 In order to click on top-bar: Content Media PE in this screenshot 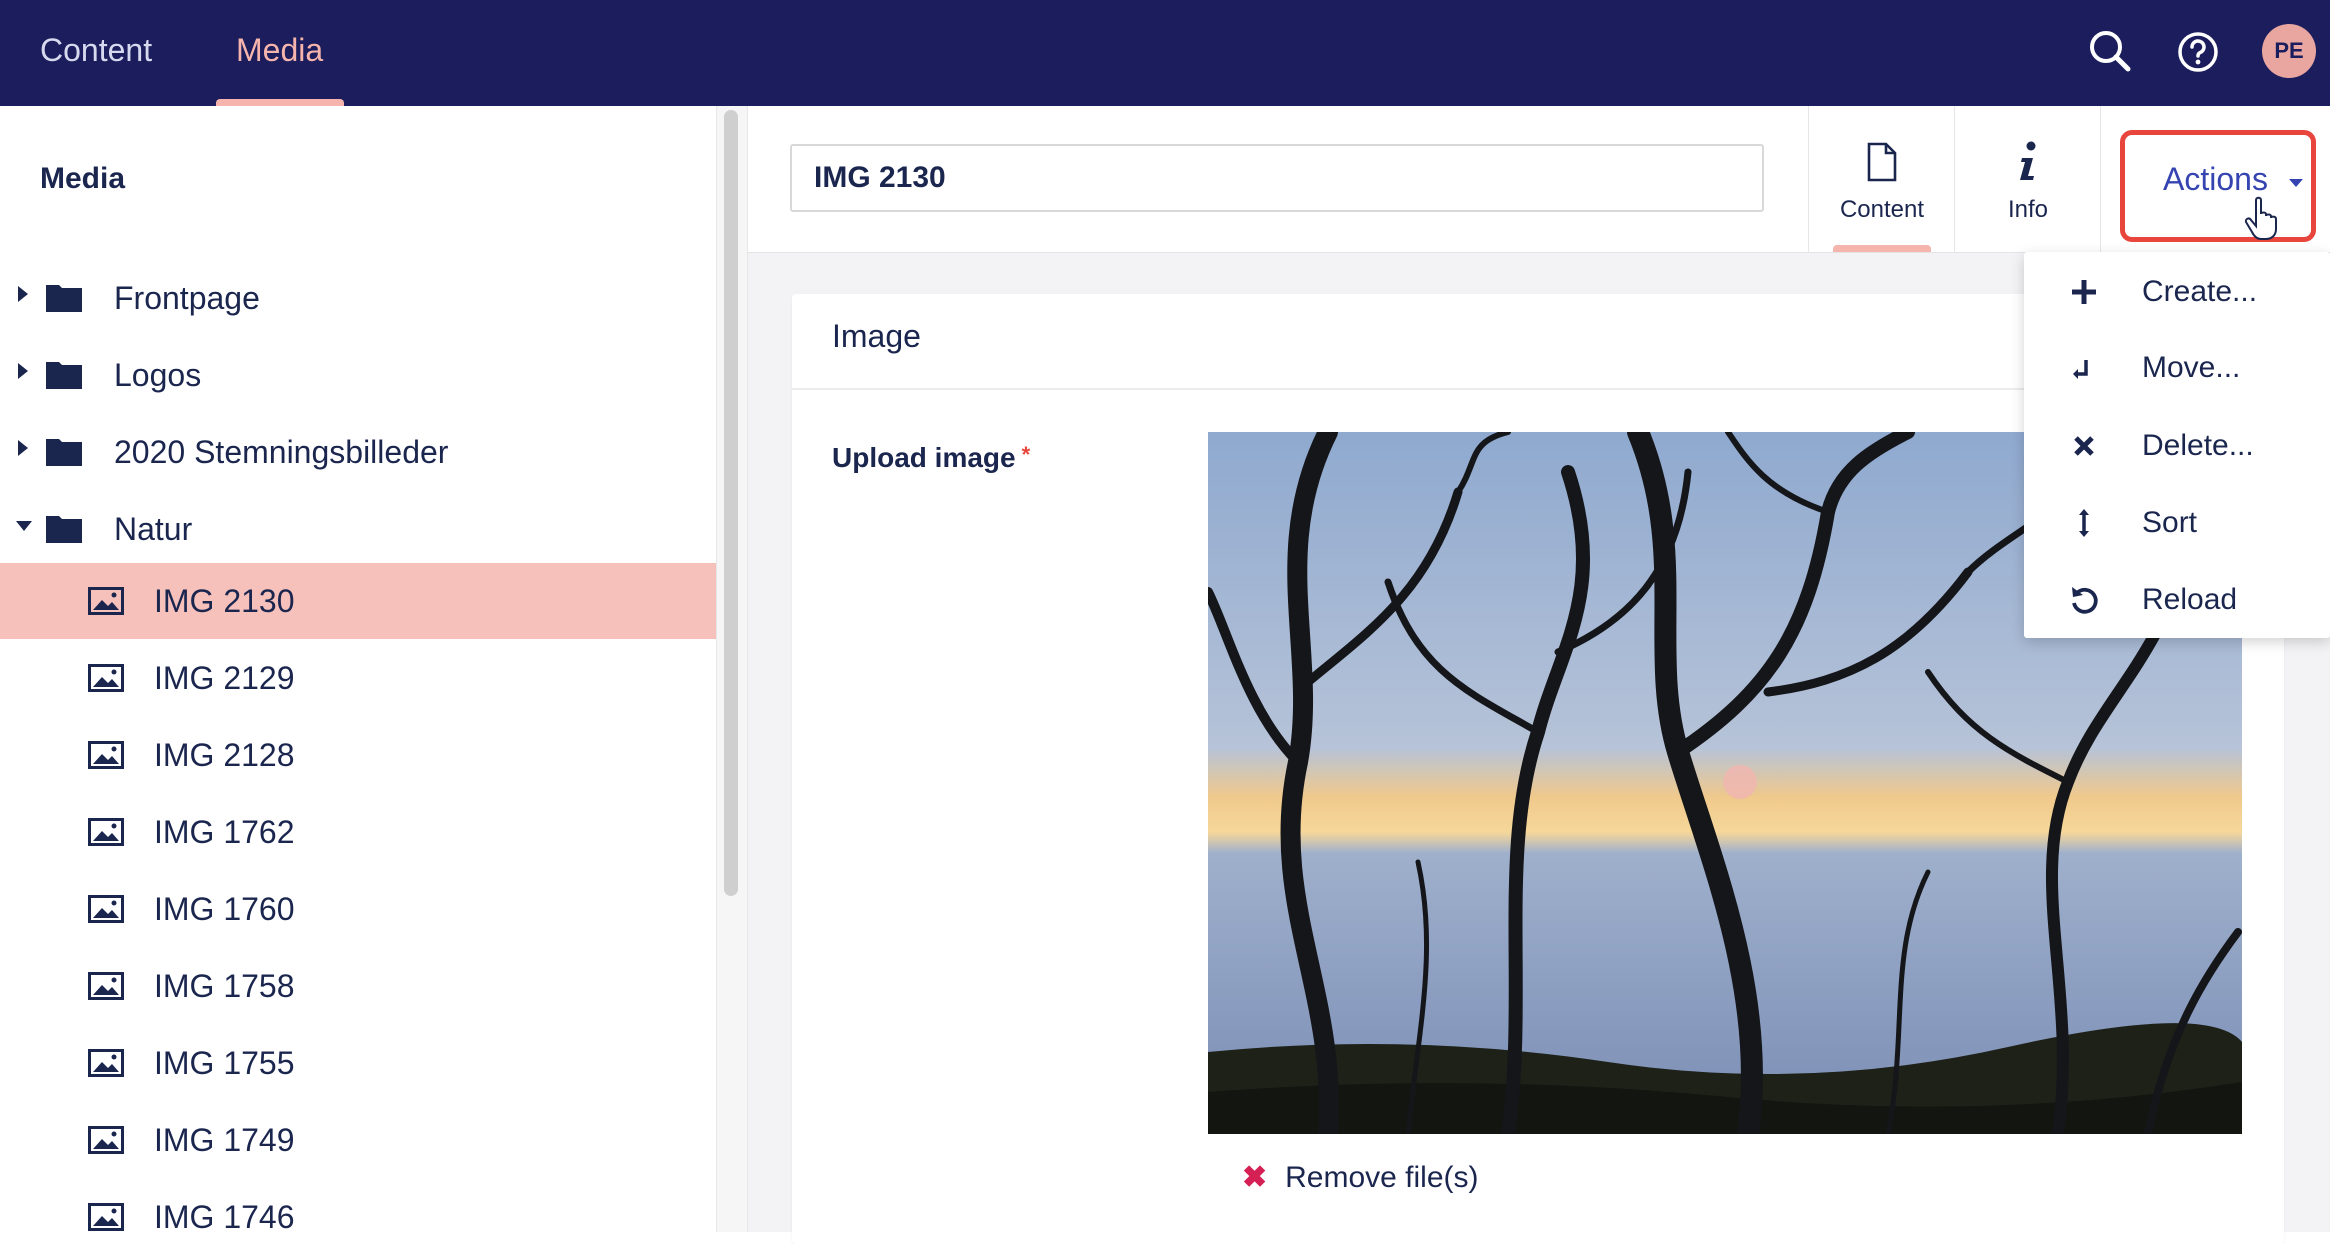, I will do `click(1165, 53)`.